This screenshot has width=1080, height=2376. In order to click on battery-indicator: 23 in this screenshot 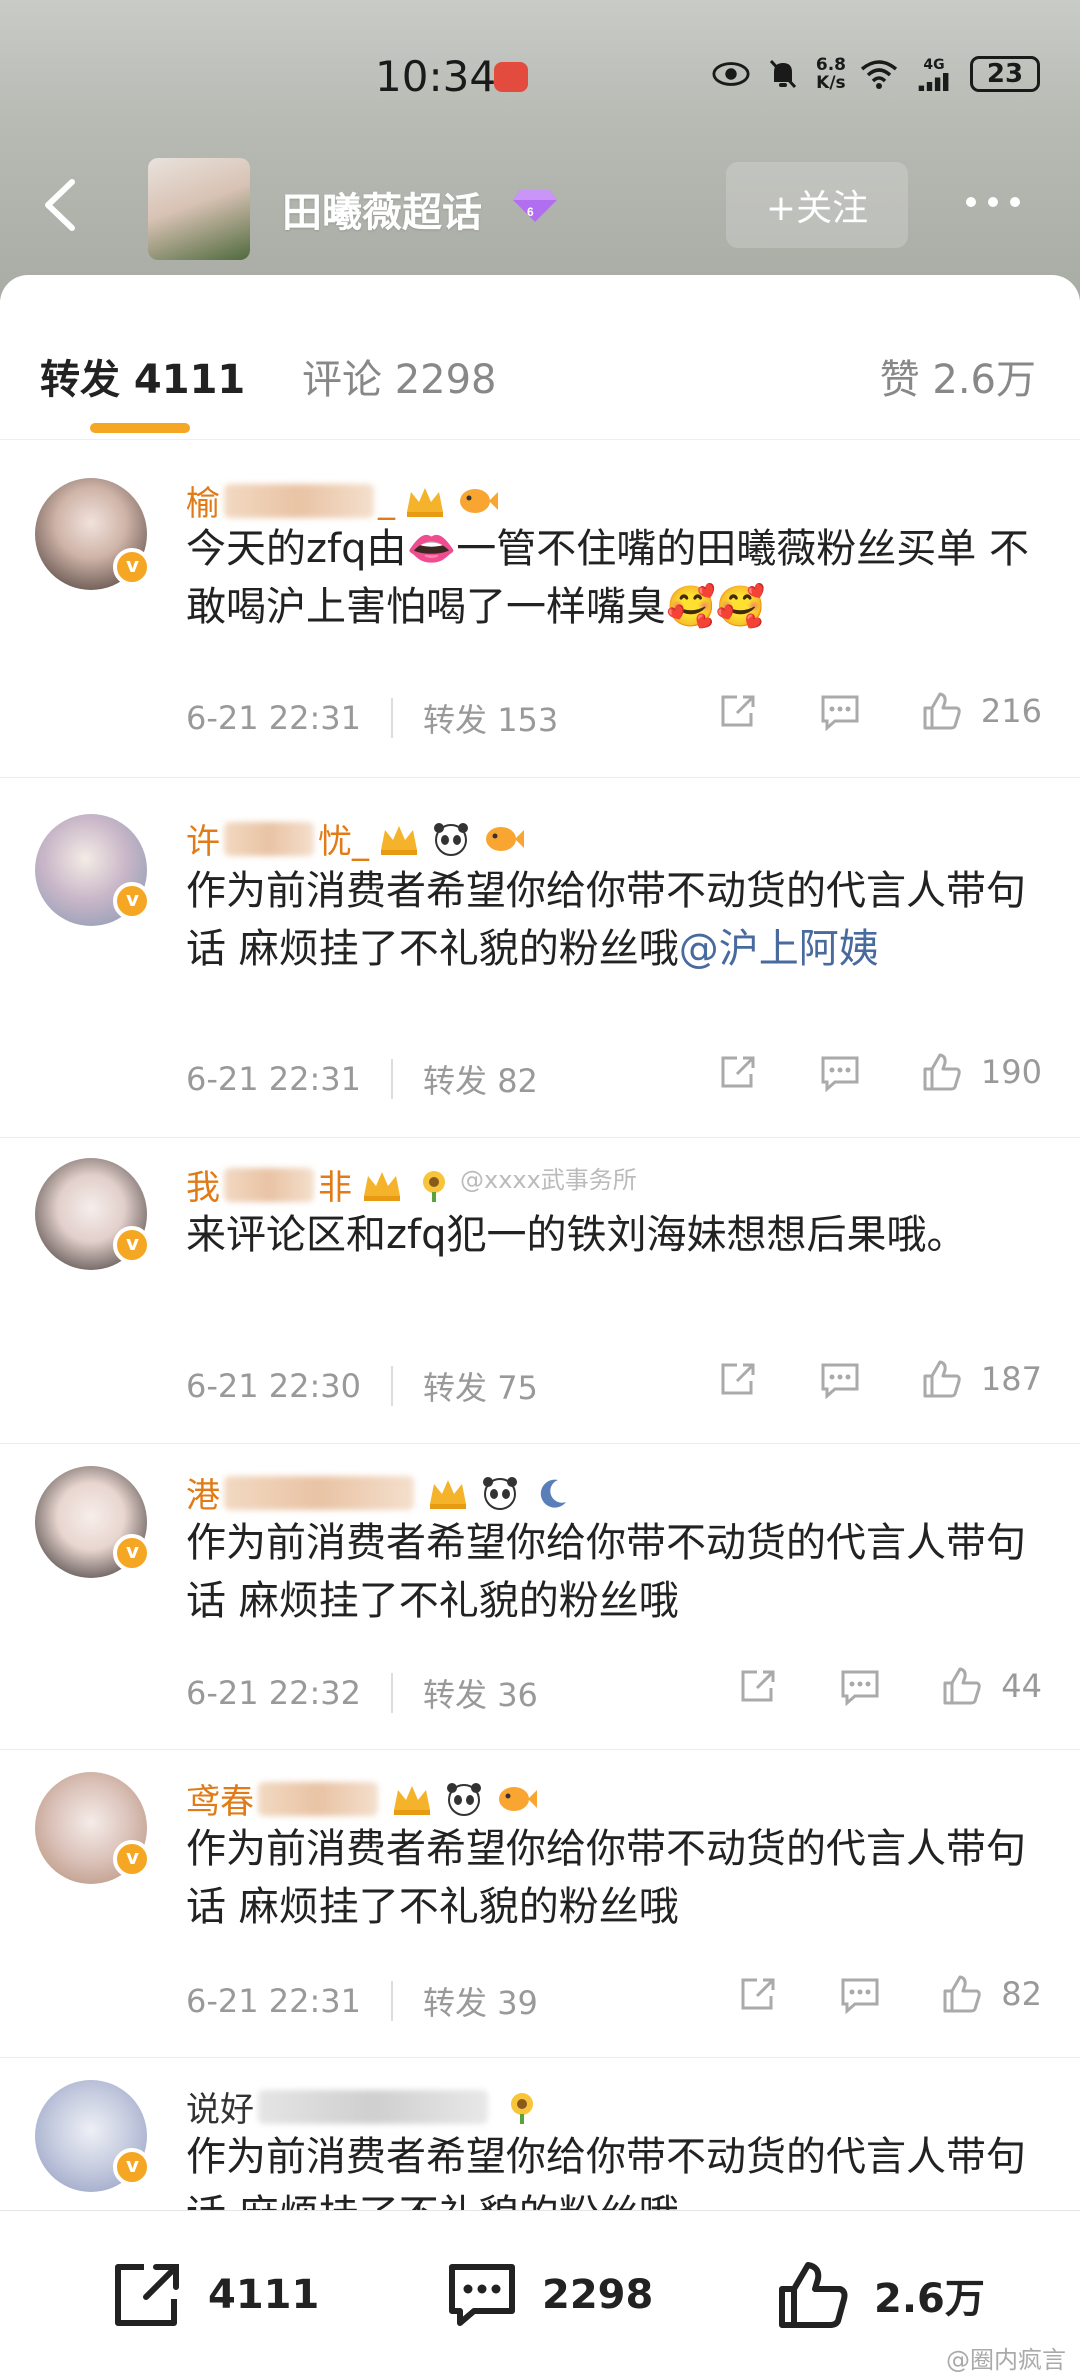, I will do `click(1005, 74)`.